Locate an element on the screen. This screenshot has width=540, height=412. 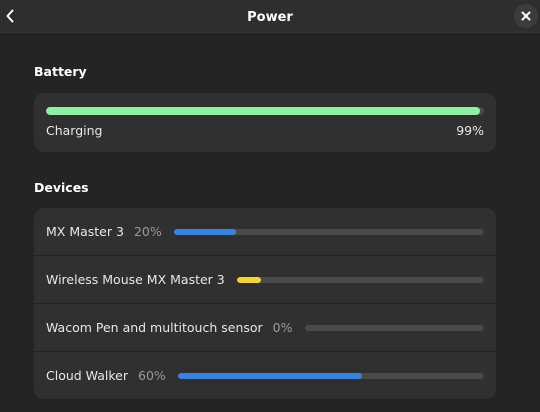
battery-level-bar is located at coordinates (265, 111).